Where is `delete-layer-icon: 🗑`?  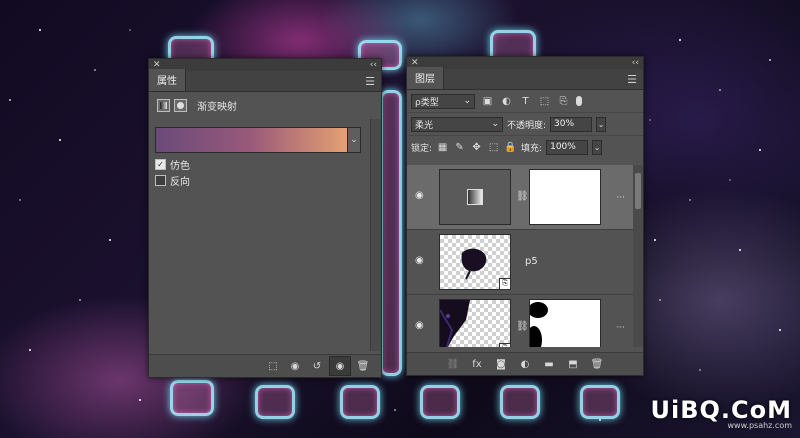
delete-layer-icon: 🗑 is located at coordinates (597, 364).